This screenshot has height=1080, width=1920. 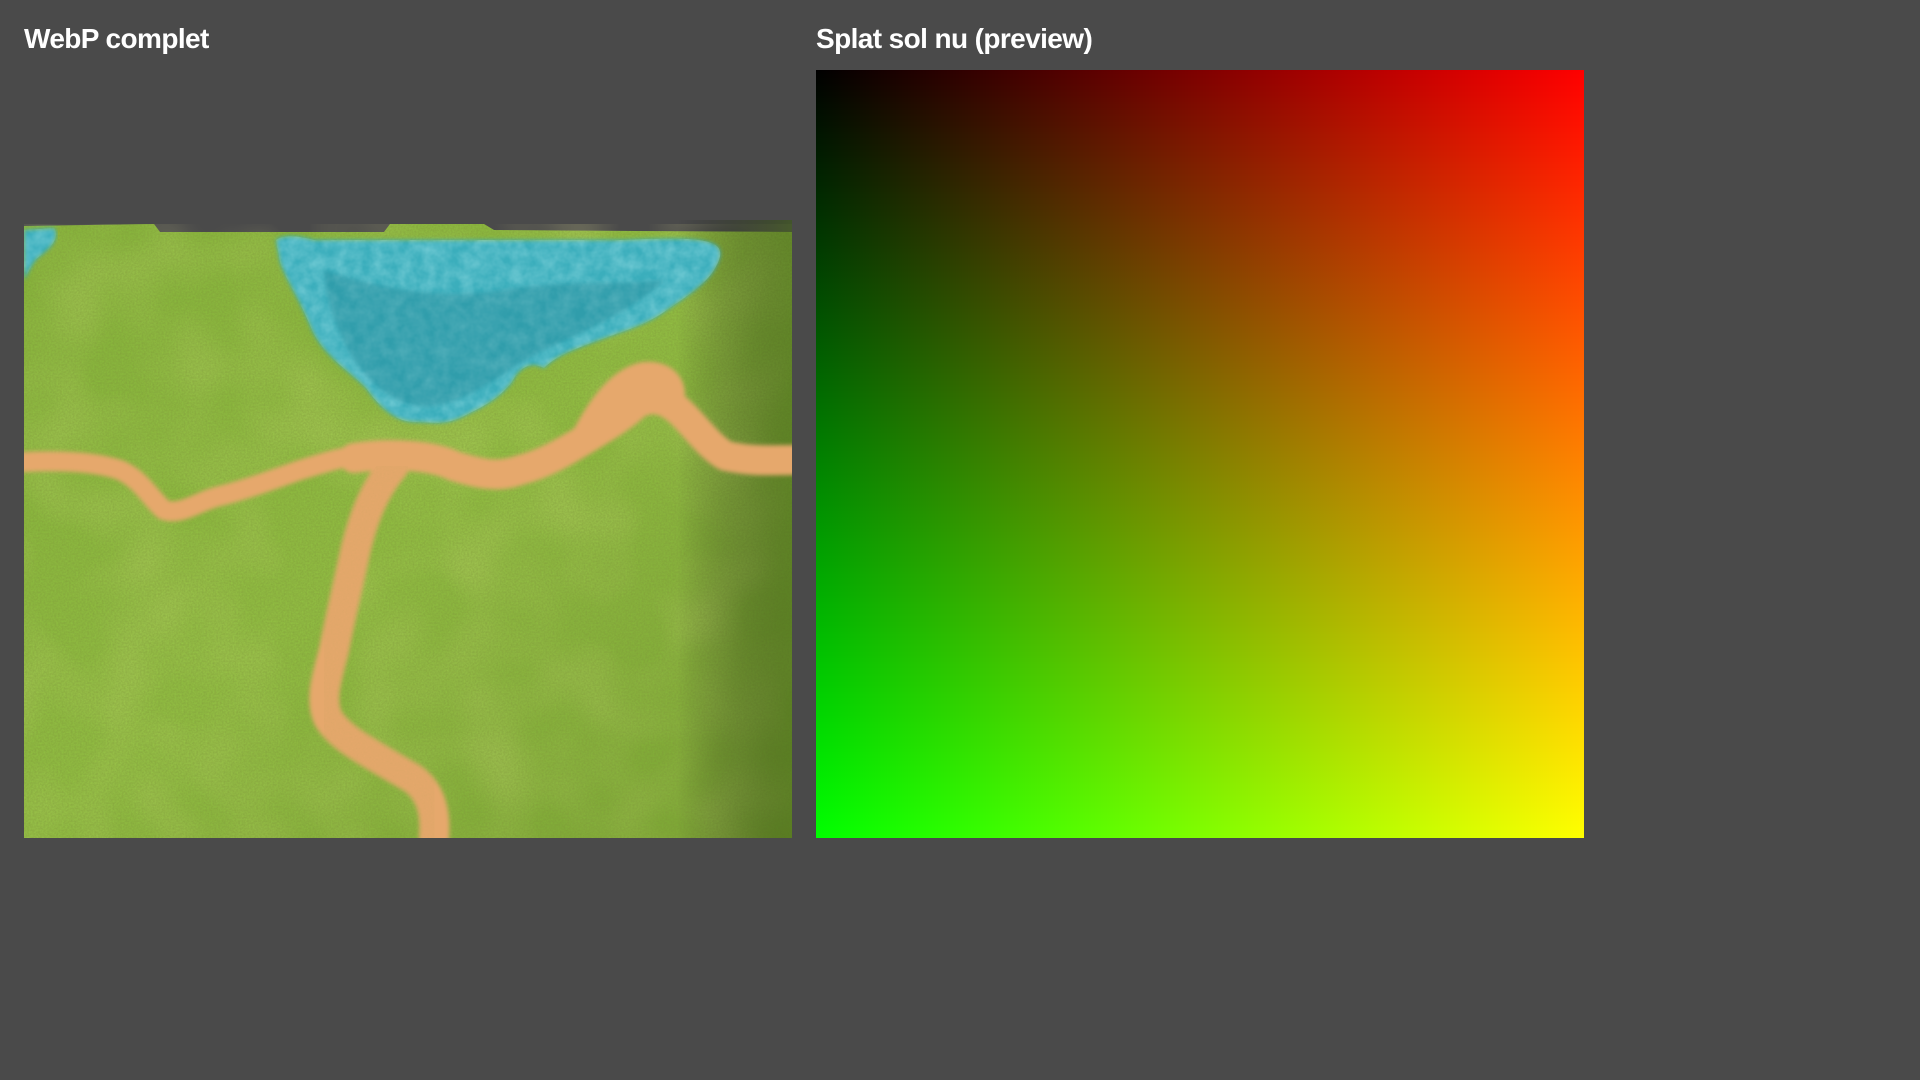 I want to click on panel-title: Splat sol nu (preview), so click(x=954, y=38).